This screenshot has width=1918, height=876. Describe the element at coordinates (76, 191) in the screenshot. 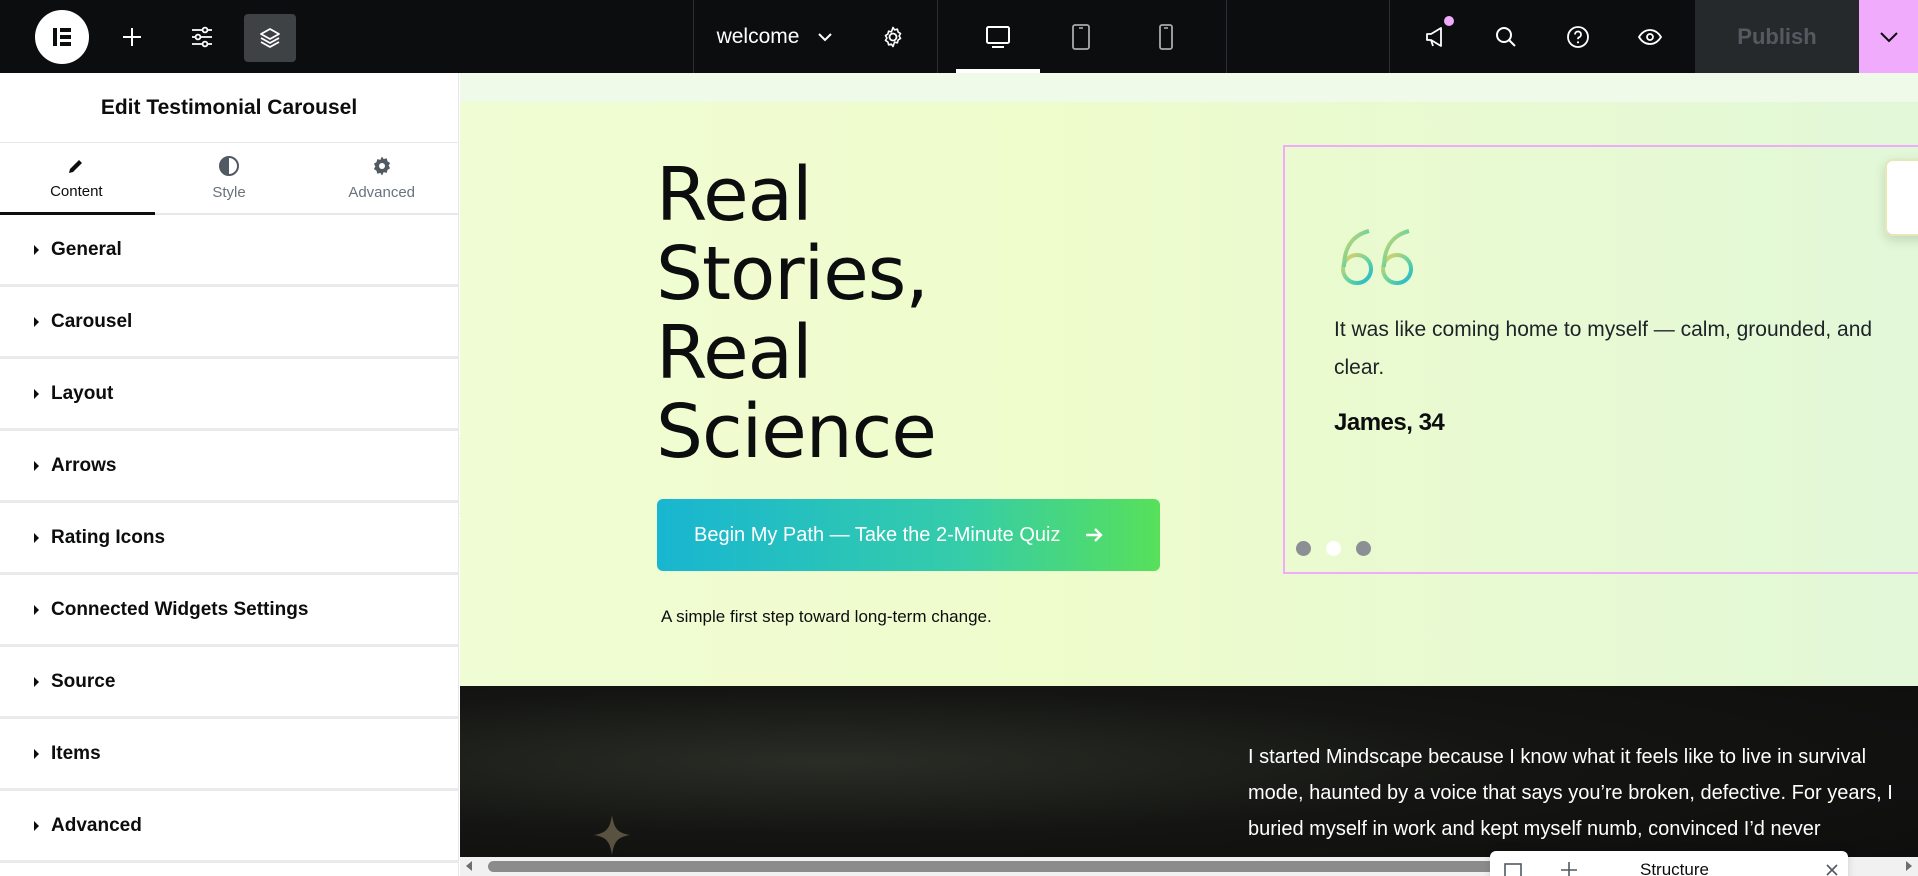

I see `tab-content-label: Content` at that location.